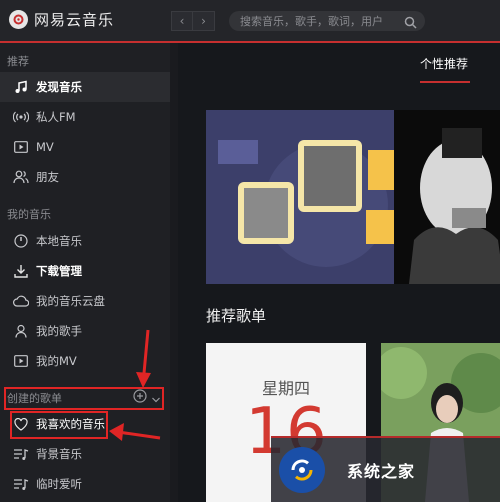  What do you see at coordinates (302, 470) in the screenshot?
I see `watermark-logo-icon` at bounding box center [302, 470].